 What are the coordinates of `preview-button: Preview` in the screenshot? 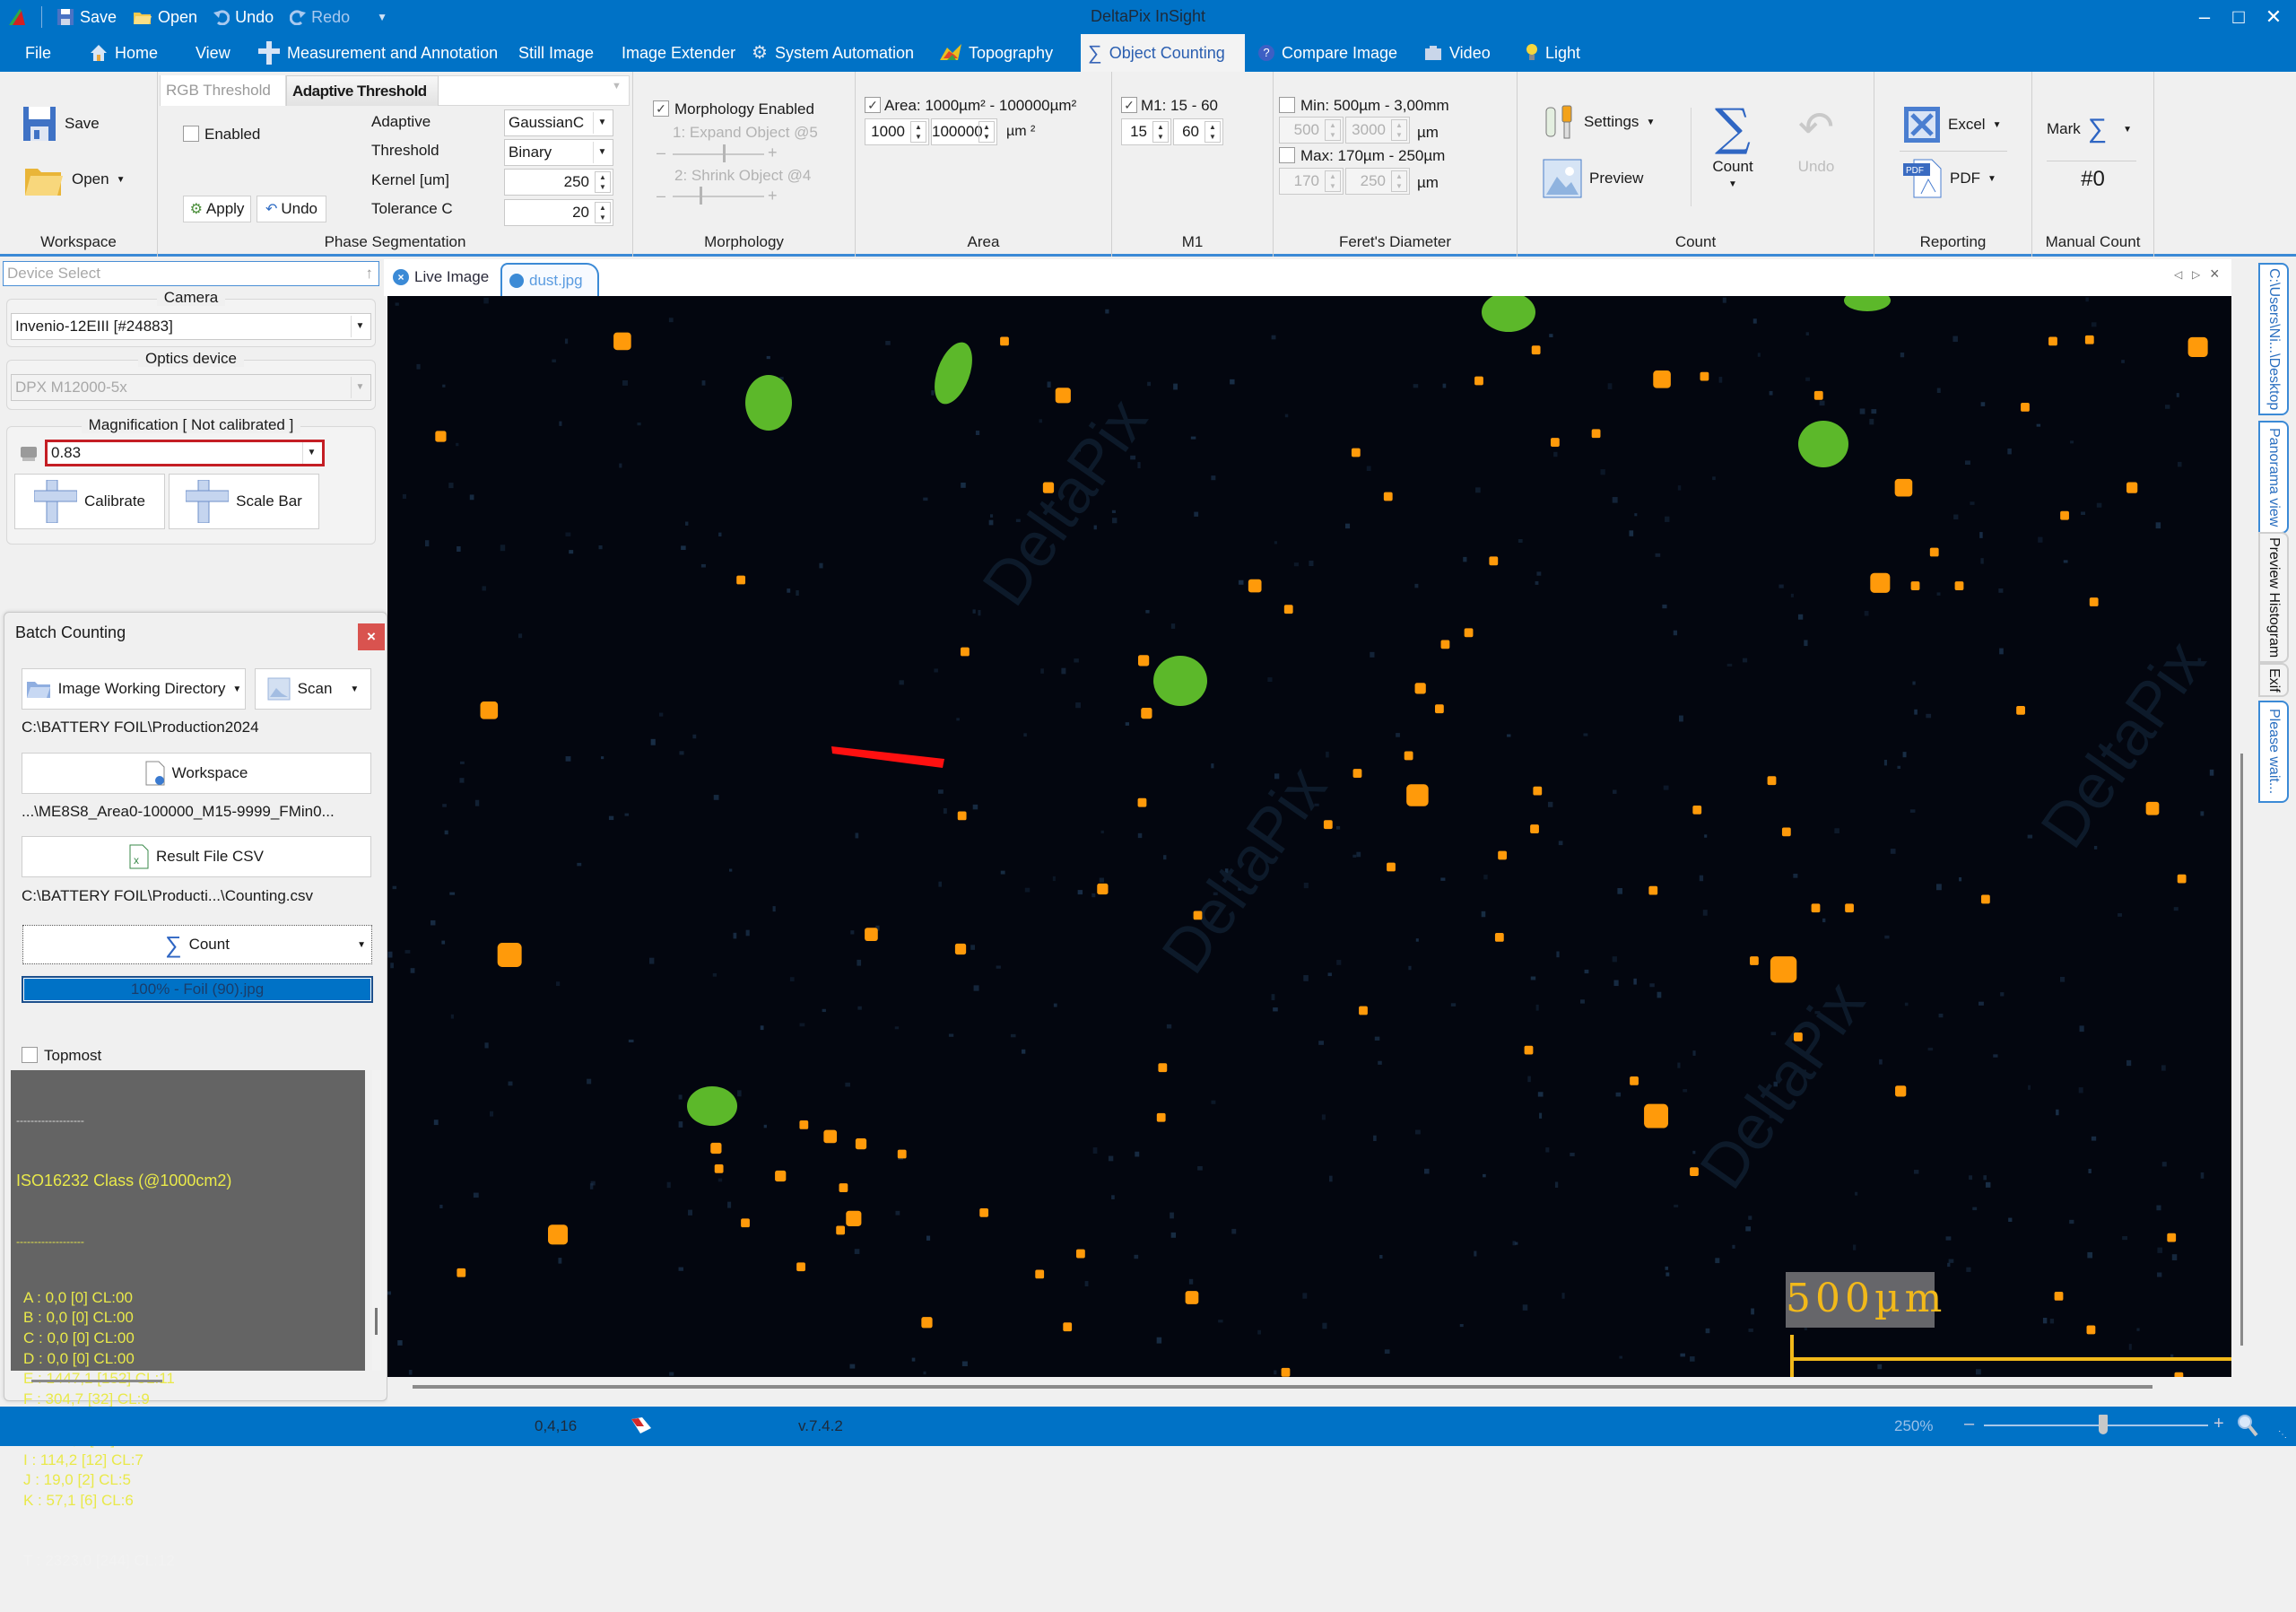 It's located at (1605, 178).